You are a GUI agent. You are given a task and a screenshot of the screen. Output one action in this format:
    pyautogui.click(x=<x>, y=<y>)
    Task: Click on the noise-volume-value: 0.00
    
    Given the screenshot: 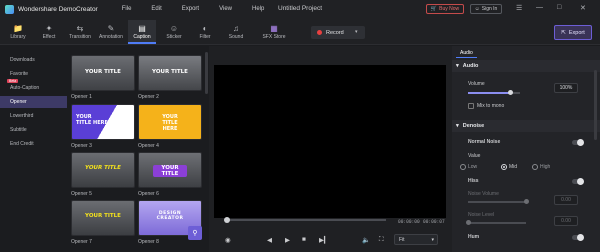 What is the action you would take?
    pyautogui.click(x=566, y=200)
    